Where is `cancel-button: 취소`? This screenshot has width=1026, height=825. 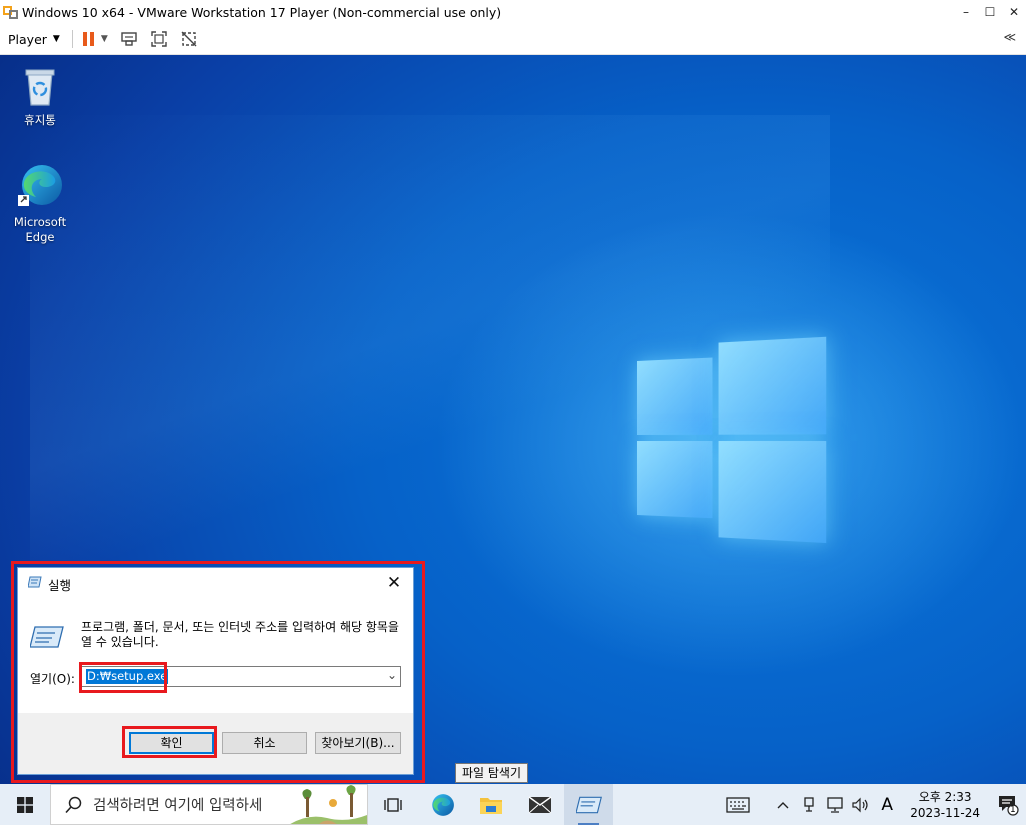 cancel-button: 취소 is located at coordinates (264, 743).